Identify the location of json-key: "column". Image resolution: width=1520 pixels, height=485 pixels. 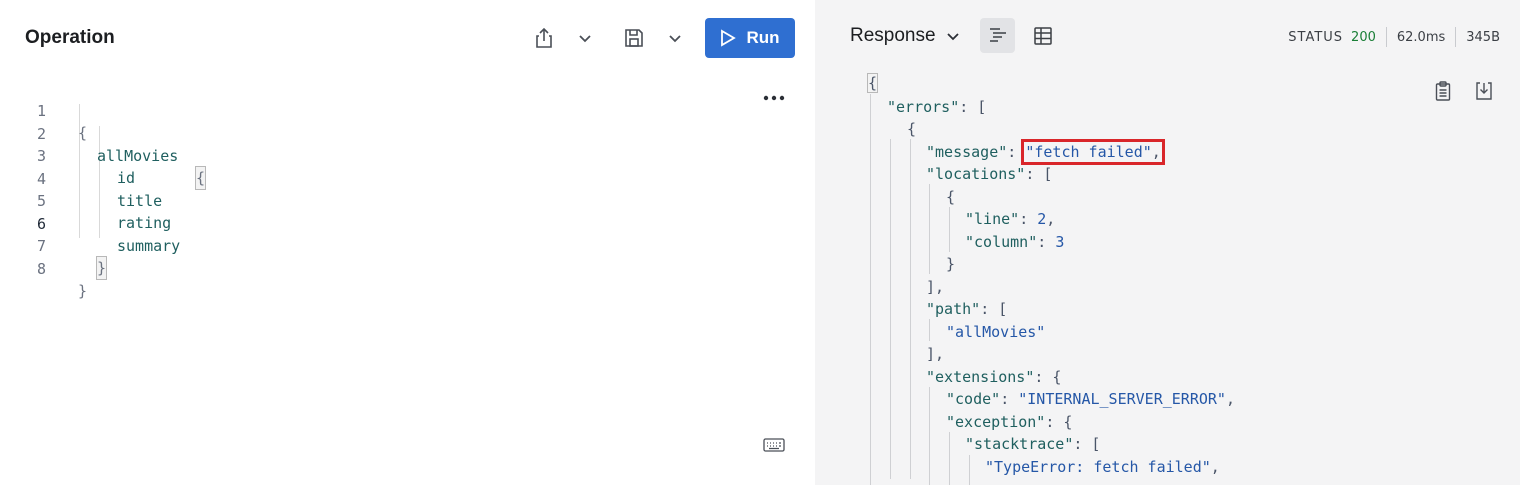
(1001, 242).